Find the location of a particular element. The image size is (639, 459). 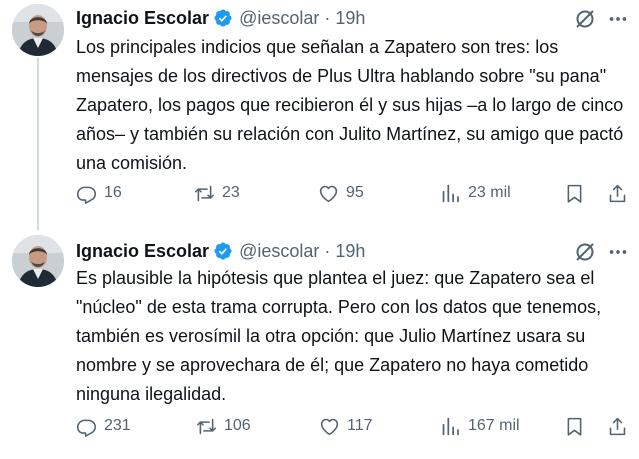

tweet-actions: 231 106 117 167 mil is located at coordinates (354, 426).